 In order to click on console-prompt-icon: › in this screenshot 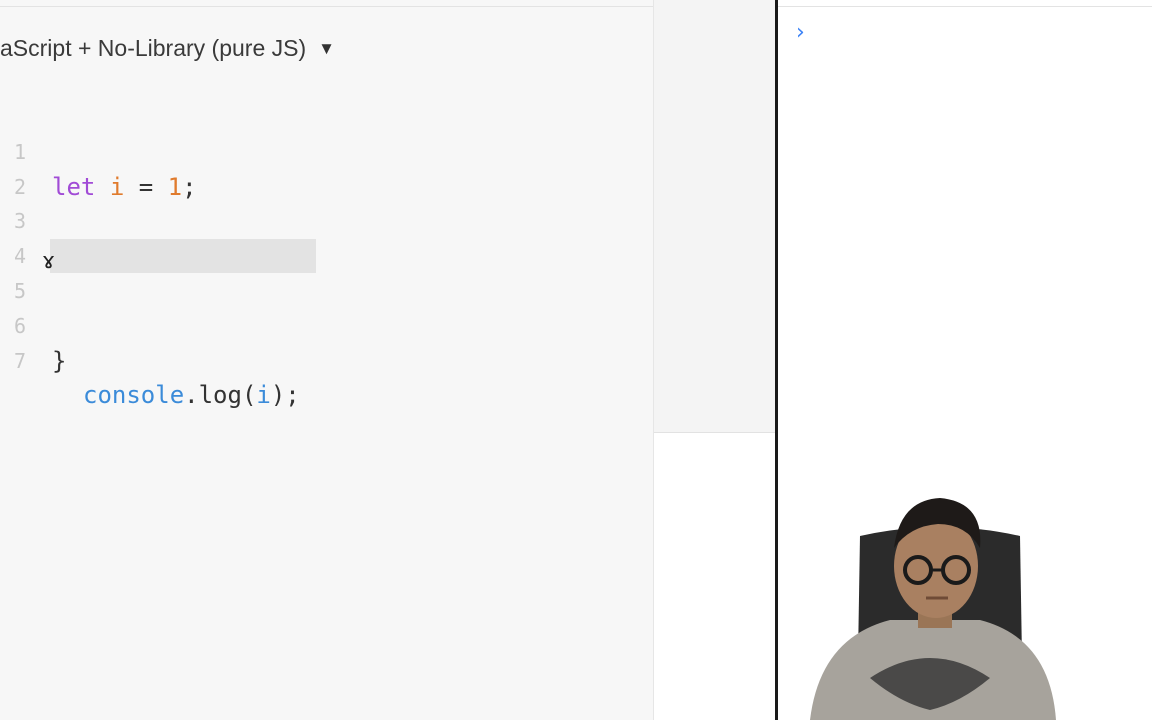, I will do `click(800, 32)`.